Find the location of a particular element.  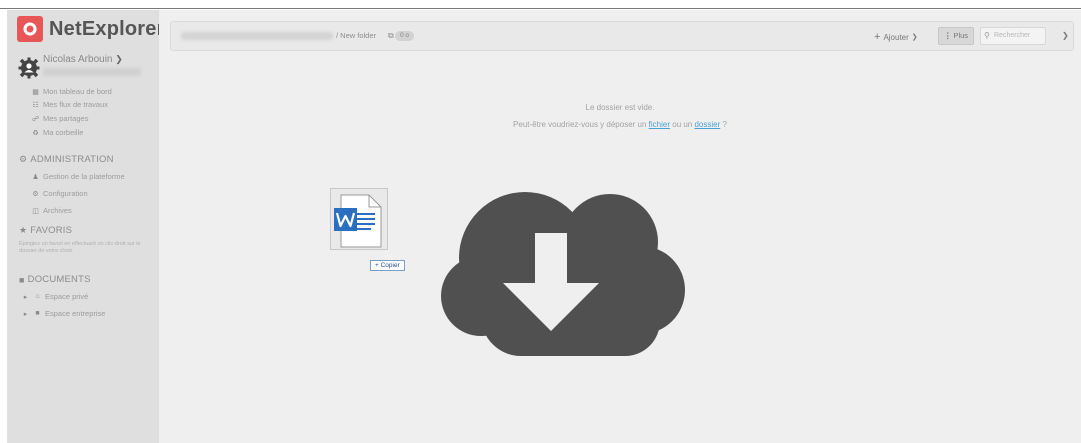

workflow-icon: ☷ is located at coordinates (35, 105).